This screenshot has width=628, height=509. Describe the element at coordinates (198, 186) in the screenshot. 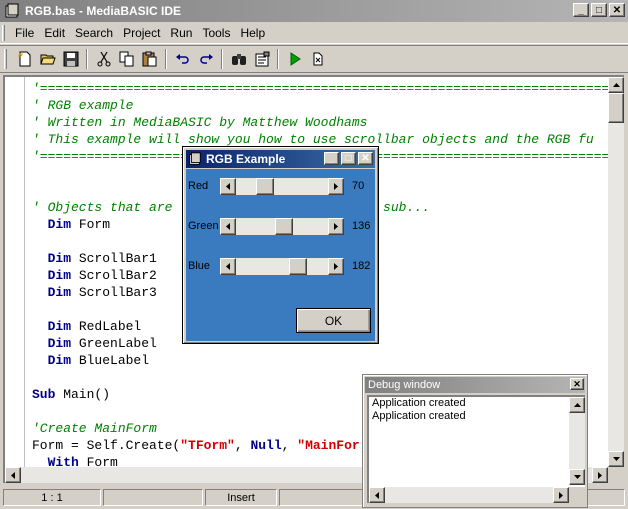

I see `slider-label: Red` at that location.